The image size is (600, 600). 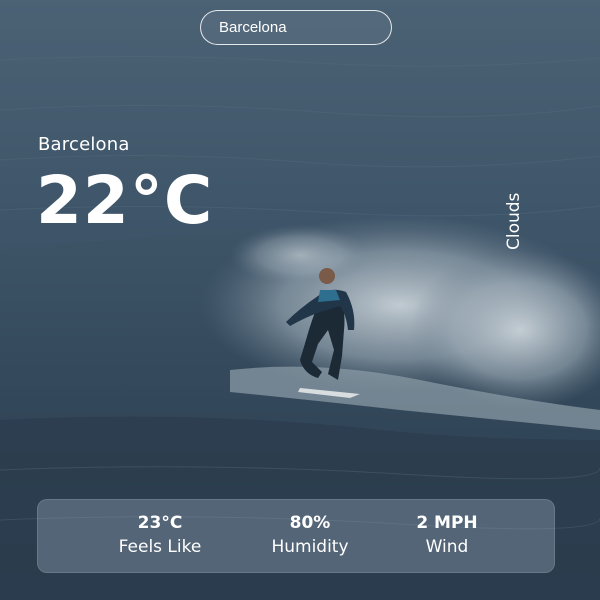 I want to click on feels-like-stat: 23°C Feels Like, so click(x=160, y=536).